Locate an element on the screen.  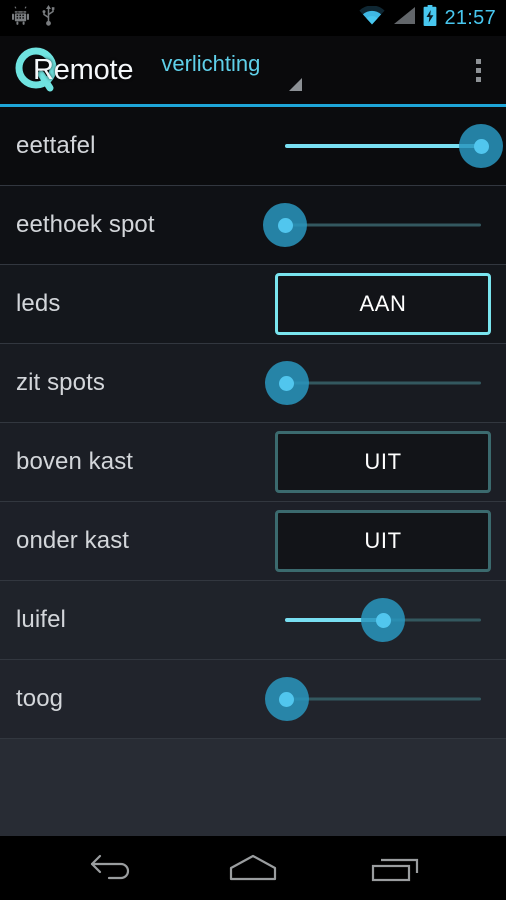
action-bar: Remote verlichting is located at coordinates (253, 70).